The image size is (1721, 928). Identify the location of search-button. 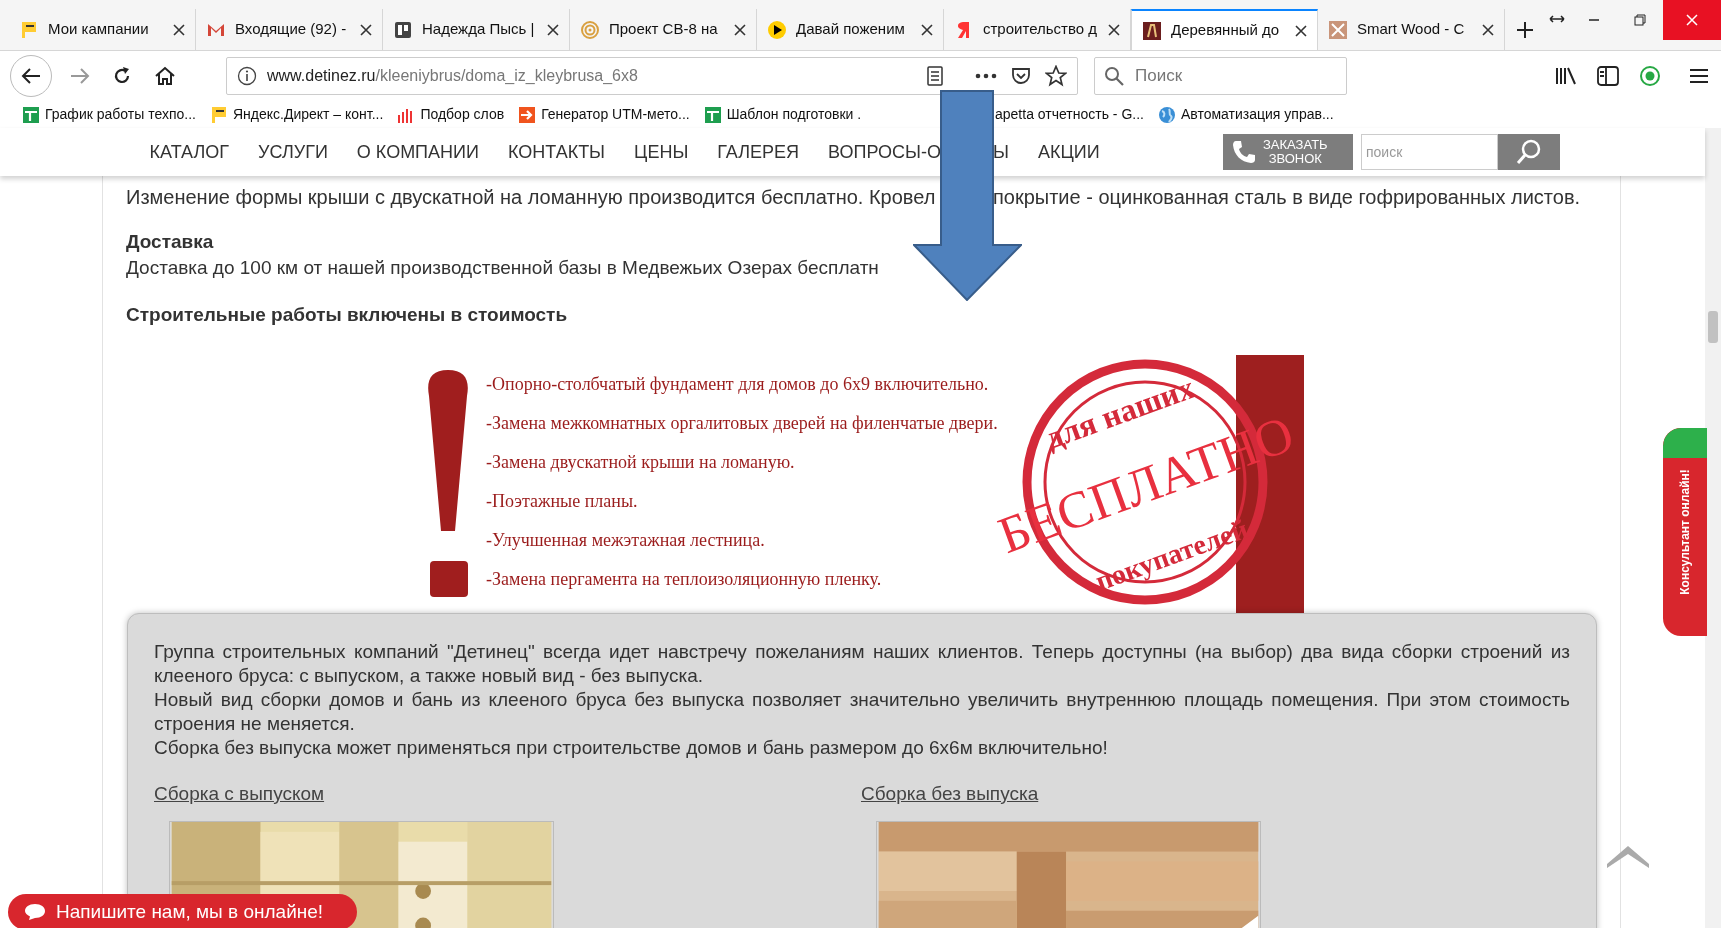
(1529, 152).